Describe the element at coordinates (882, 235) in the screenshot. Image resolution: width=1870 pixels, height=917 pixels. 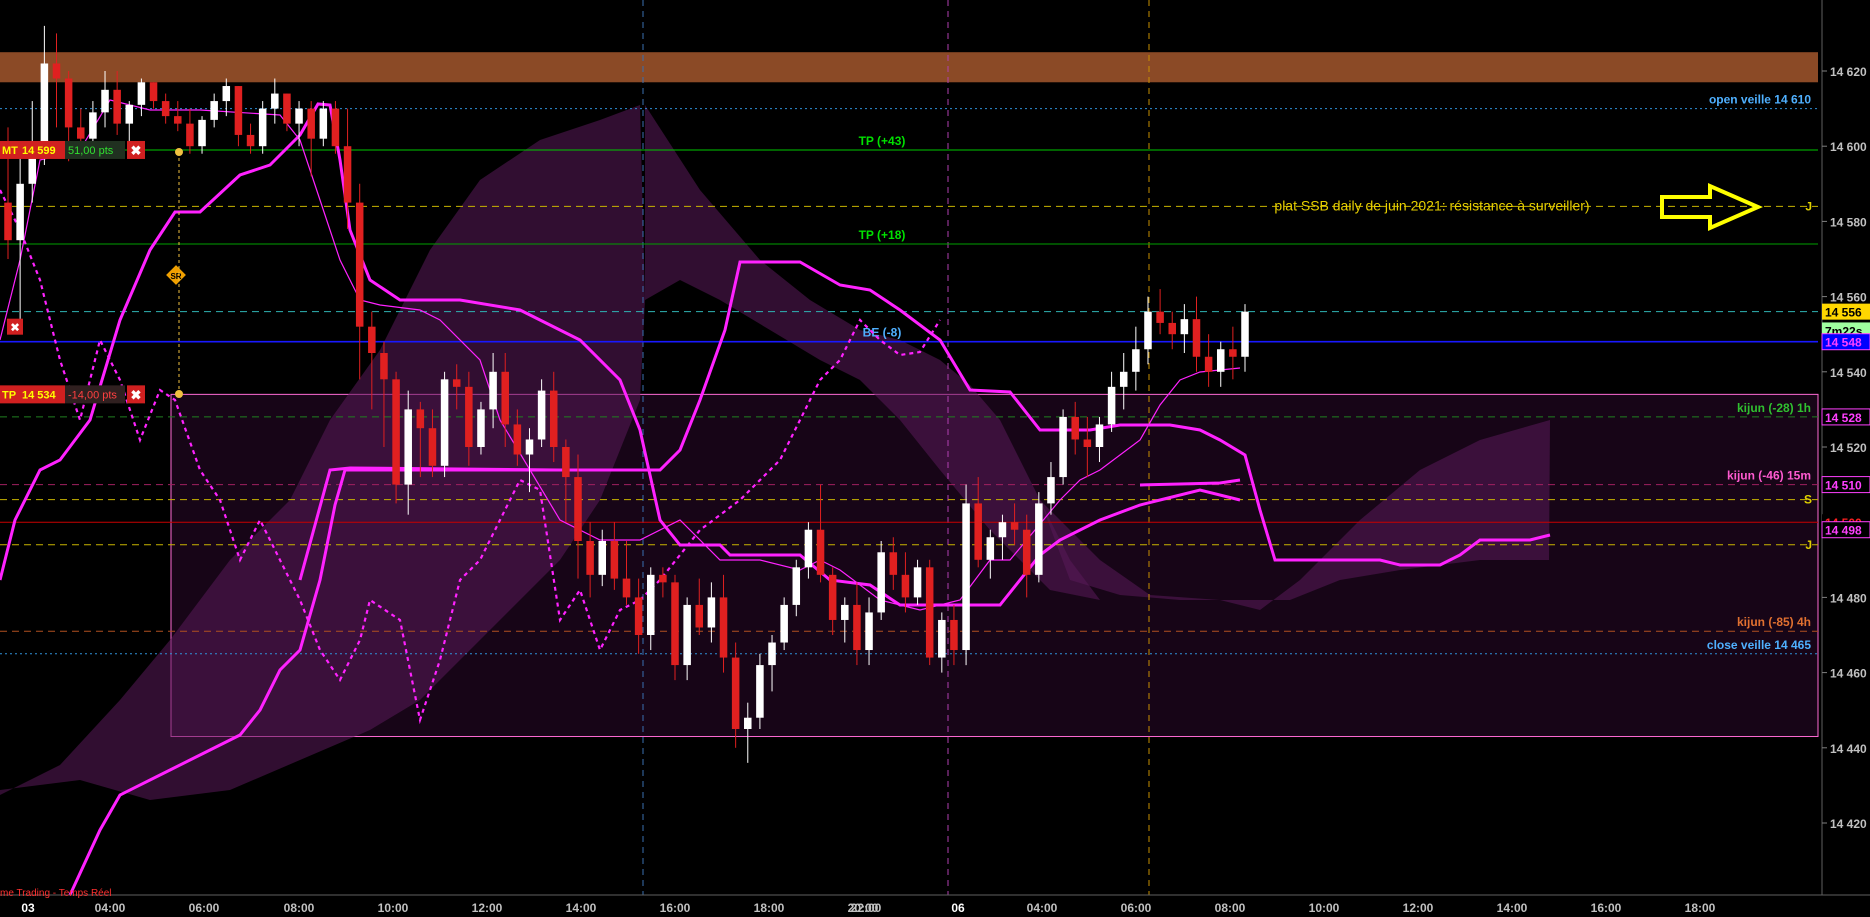
I see `level-label-4: TP (+18)` at that location.